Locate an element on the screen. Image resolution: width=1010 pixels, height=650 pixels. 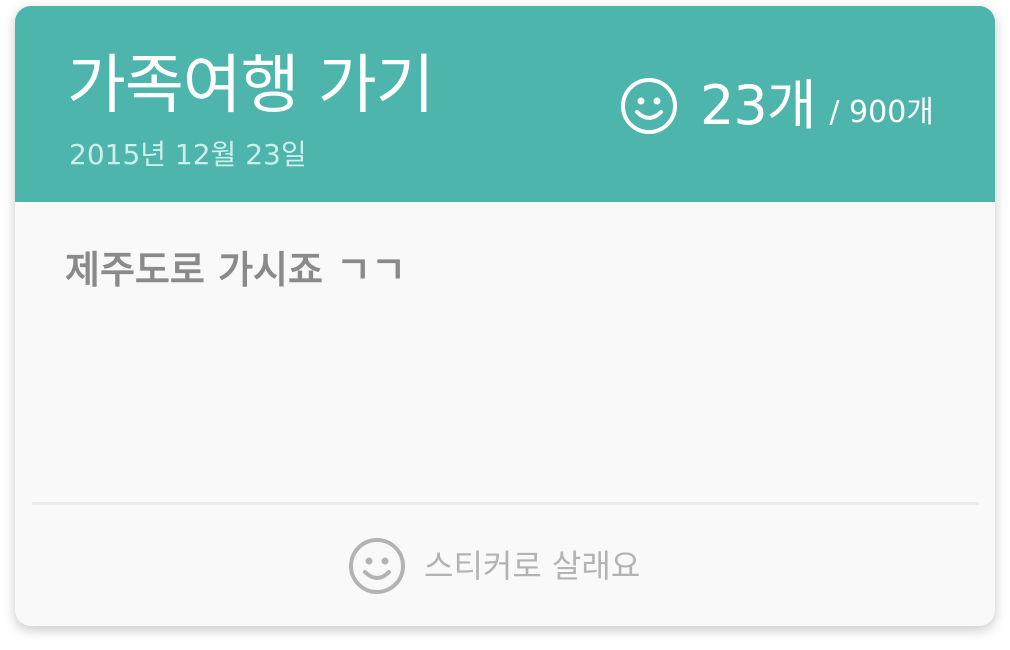
sticker-total: / 900개 is located at coordinates (881, 112).